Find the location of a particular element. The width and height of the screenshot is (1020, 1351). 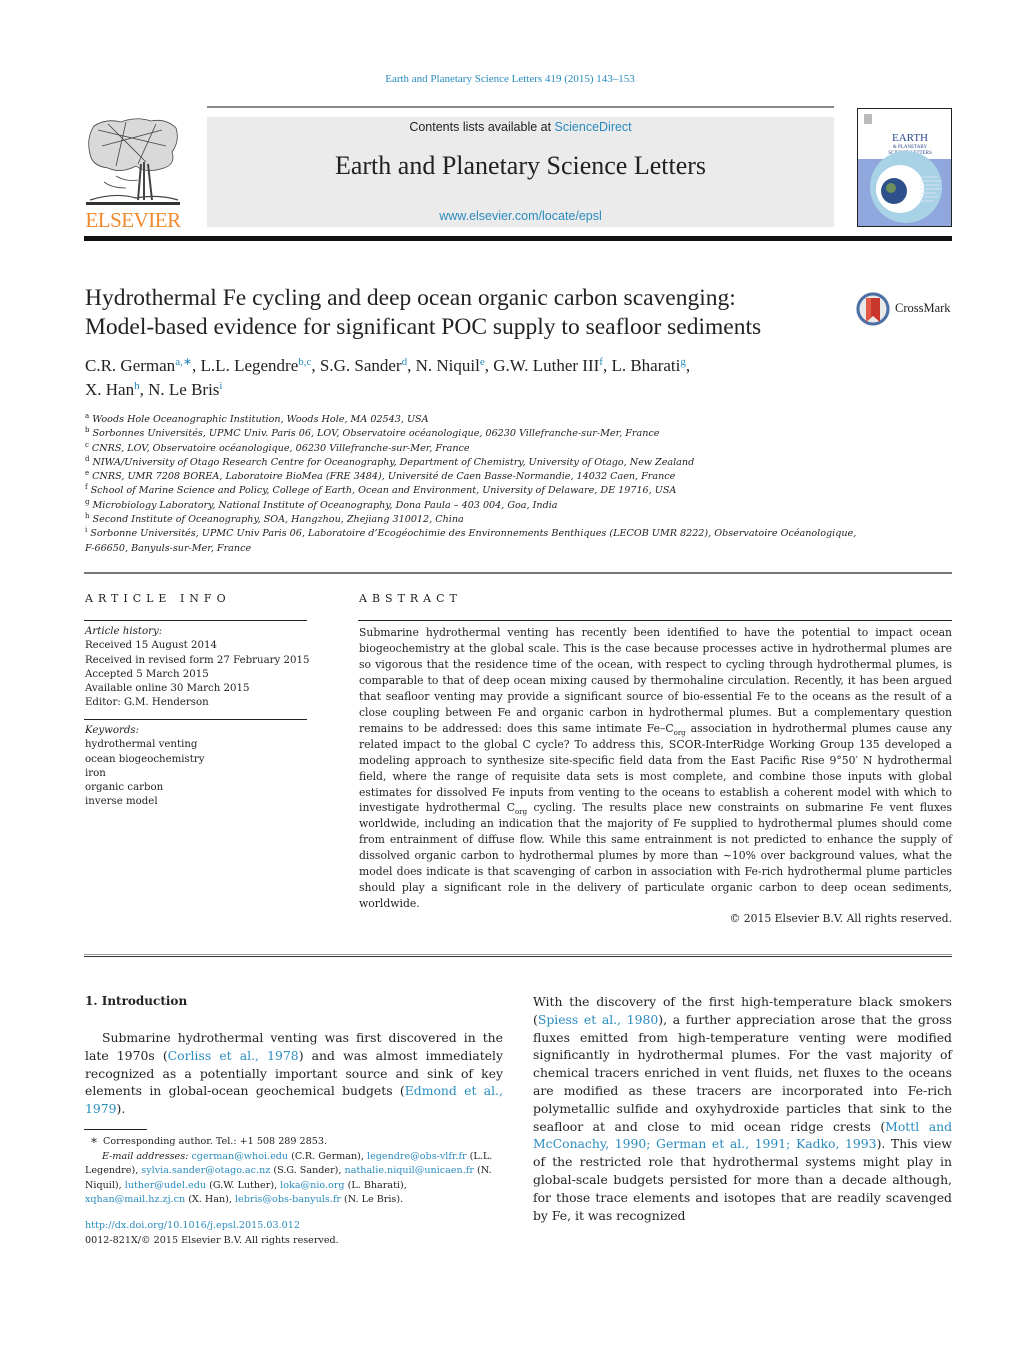

keyword: inverse model is located at coordinates (121, 802).